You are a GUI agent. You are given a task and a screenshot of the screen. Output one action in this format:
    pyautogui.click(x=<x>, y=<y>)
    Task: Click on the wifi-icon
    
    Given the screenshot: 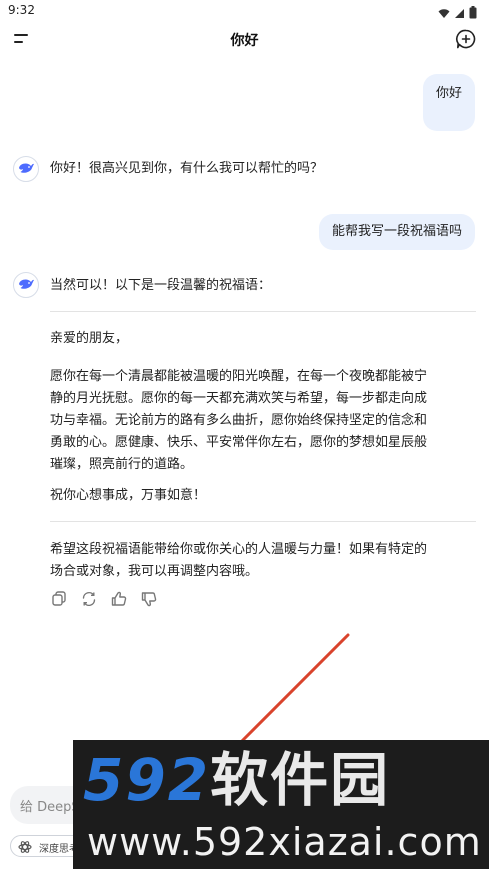 What is the action you would take?
    pyautogui.click(x=444, y=13)
    